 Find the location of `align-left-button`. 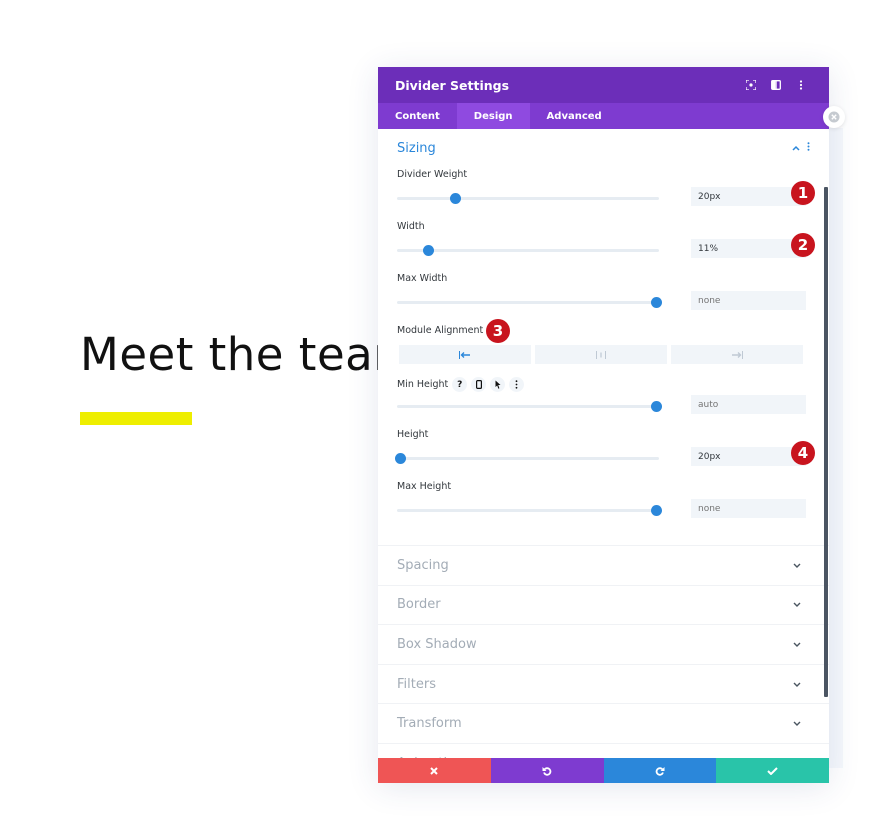

align-left-button is located at coordinates (465, 354).